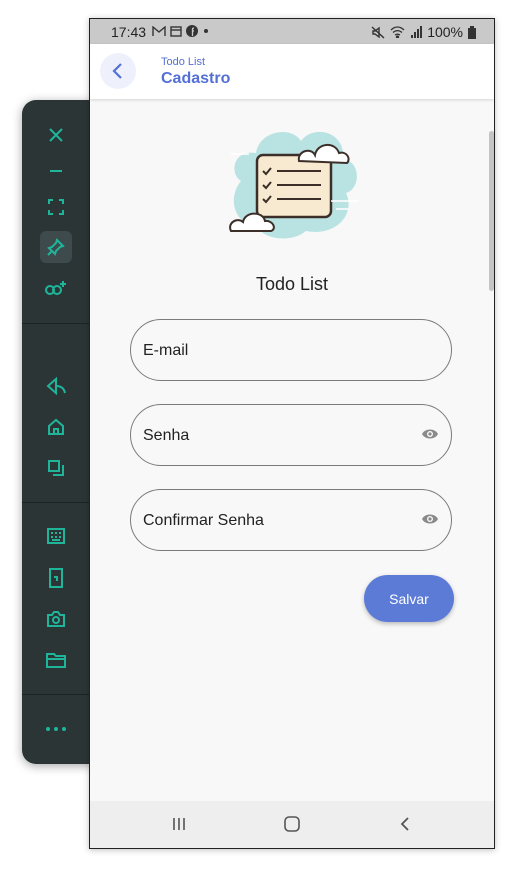 The height and width of the screenshot is (874, 516). Describe the element at coordinates (409, 598) in the screenshot. I see `save-button: Salvar` at that location.